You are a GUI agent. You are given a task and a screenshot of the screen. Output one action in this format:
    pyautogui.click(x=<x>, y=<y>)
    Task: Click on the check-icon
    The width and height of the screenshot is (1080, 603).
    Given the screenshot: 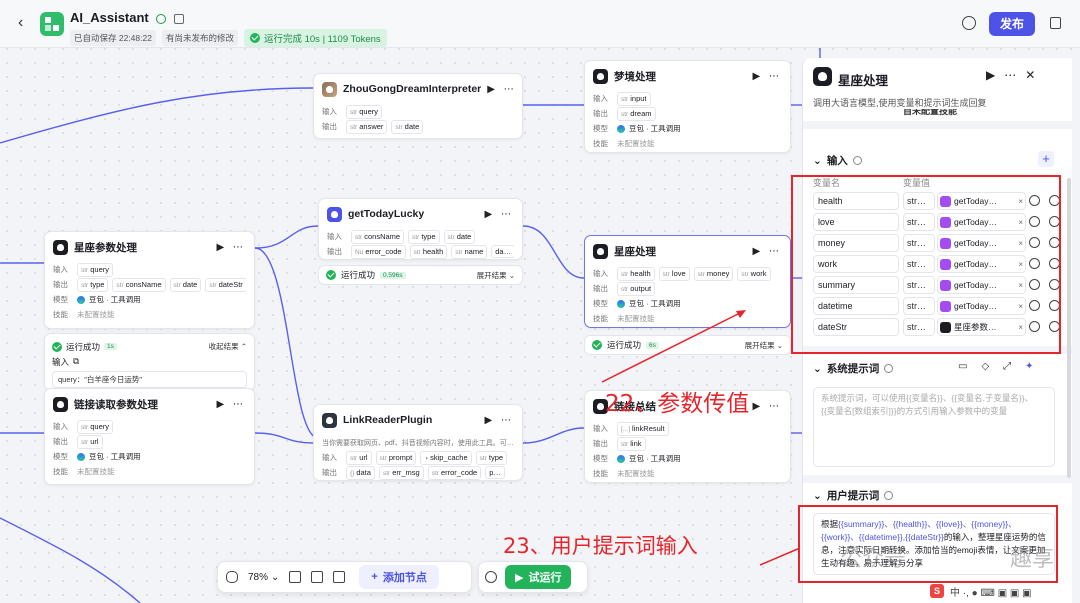 What is the action you would take?
    pyautogui.click(x=254, y=38)
    